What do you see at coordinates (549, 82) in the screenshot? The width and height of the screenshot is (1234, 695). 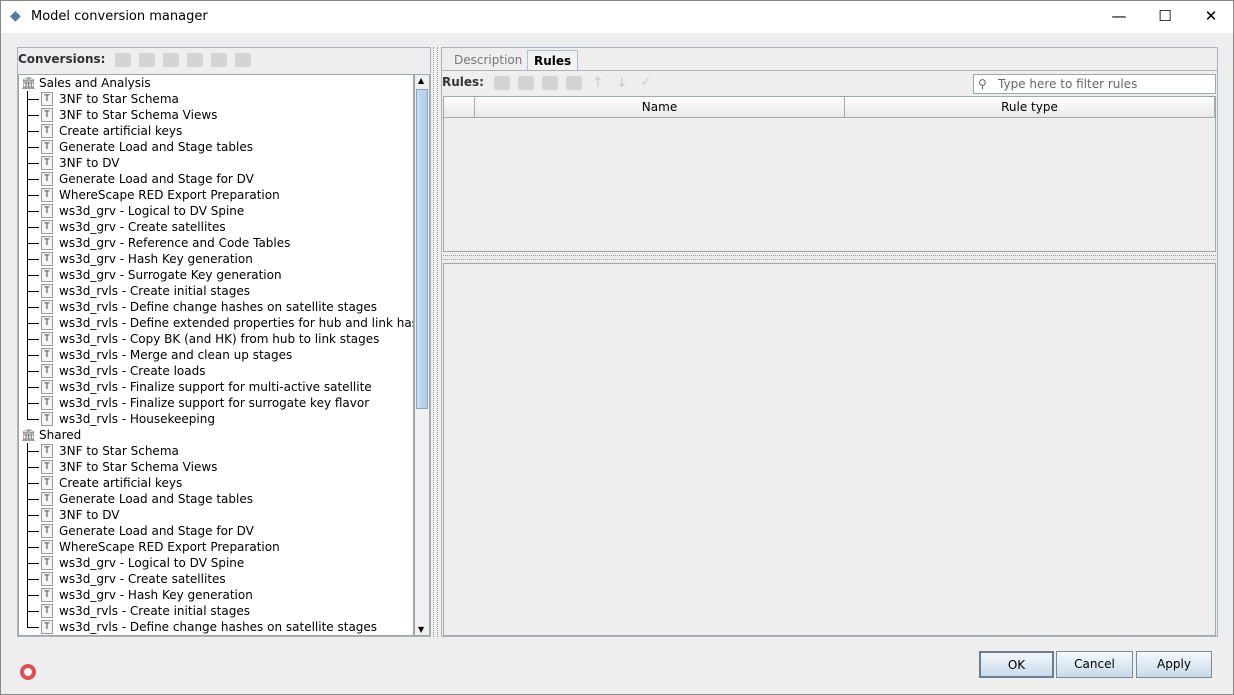 I see `copy-rule-icon` at bounding box center [549, 82].